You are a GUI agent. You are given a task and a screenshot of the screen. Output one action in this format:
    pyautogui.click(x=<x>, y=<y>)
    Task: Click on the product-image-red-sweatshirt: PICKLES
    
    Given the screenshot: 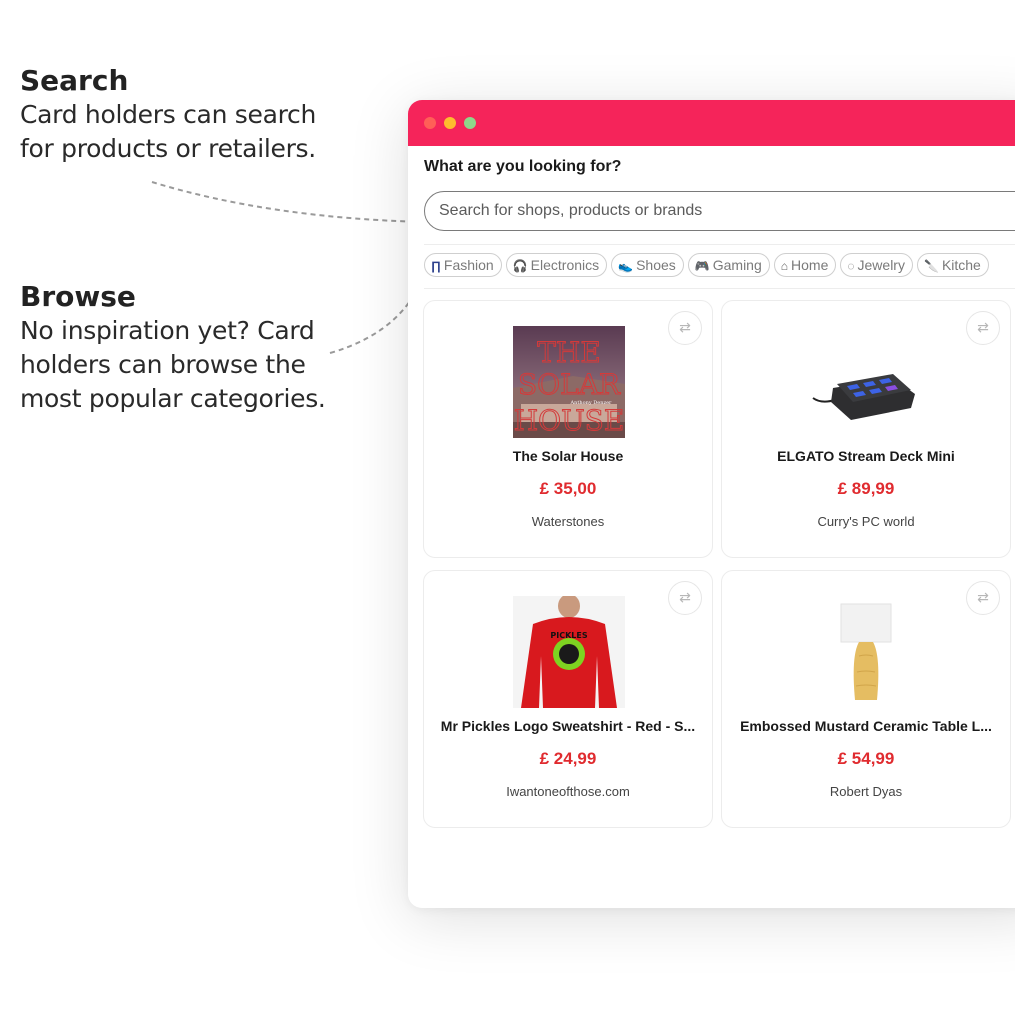 What is the action you would take?
    pyautogui.click(x=569, y=652)
    